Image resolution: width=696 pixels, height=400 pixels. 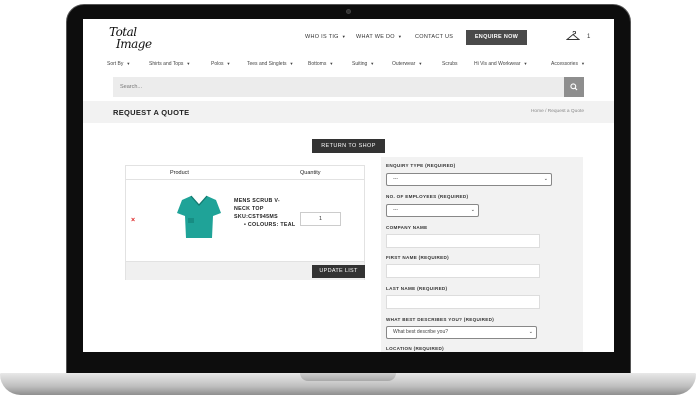 What do you see at coordinates (338, 87) in the screenshot?
I see `search-input` at bounding box center [338, 87].